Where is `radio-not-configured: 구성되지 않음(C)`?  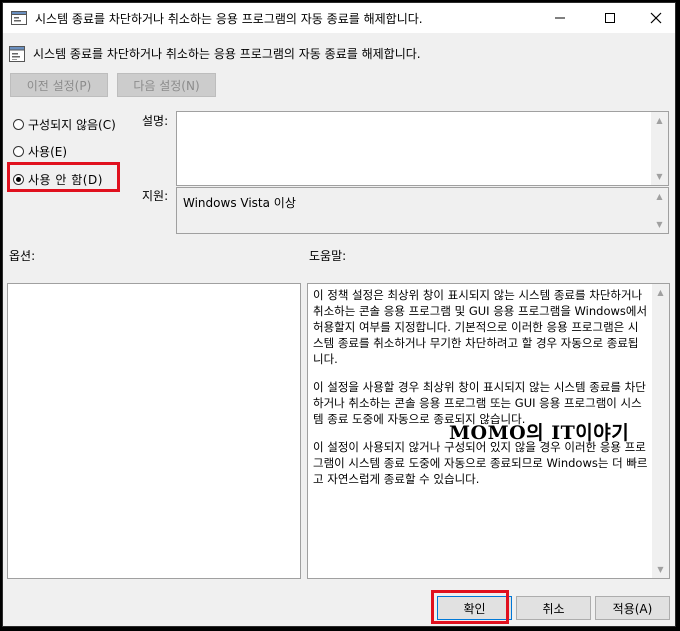 radio-not-configured: 구성되지 않음(C) is located at coordinates (64, 124).